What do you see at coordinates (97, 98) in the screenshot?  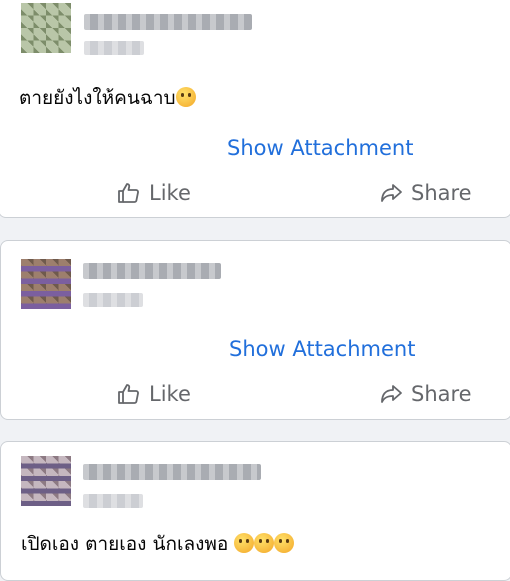 I see `post-message-text: ตายยังไงให้คนฉาบ` at bounding box center [97, 98].